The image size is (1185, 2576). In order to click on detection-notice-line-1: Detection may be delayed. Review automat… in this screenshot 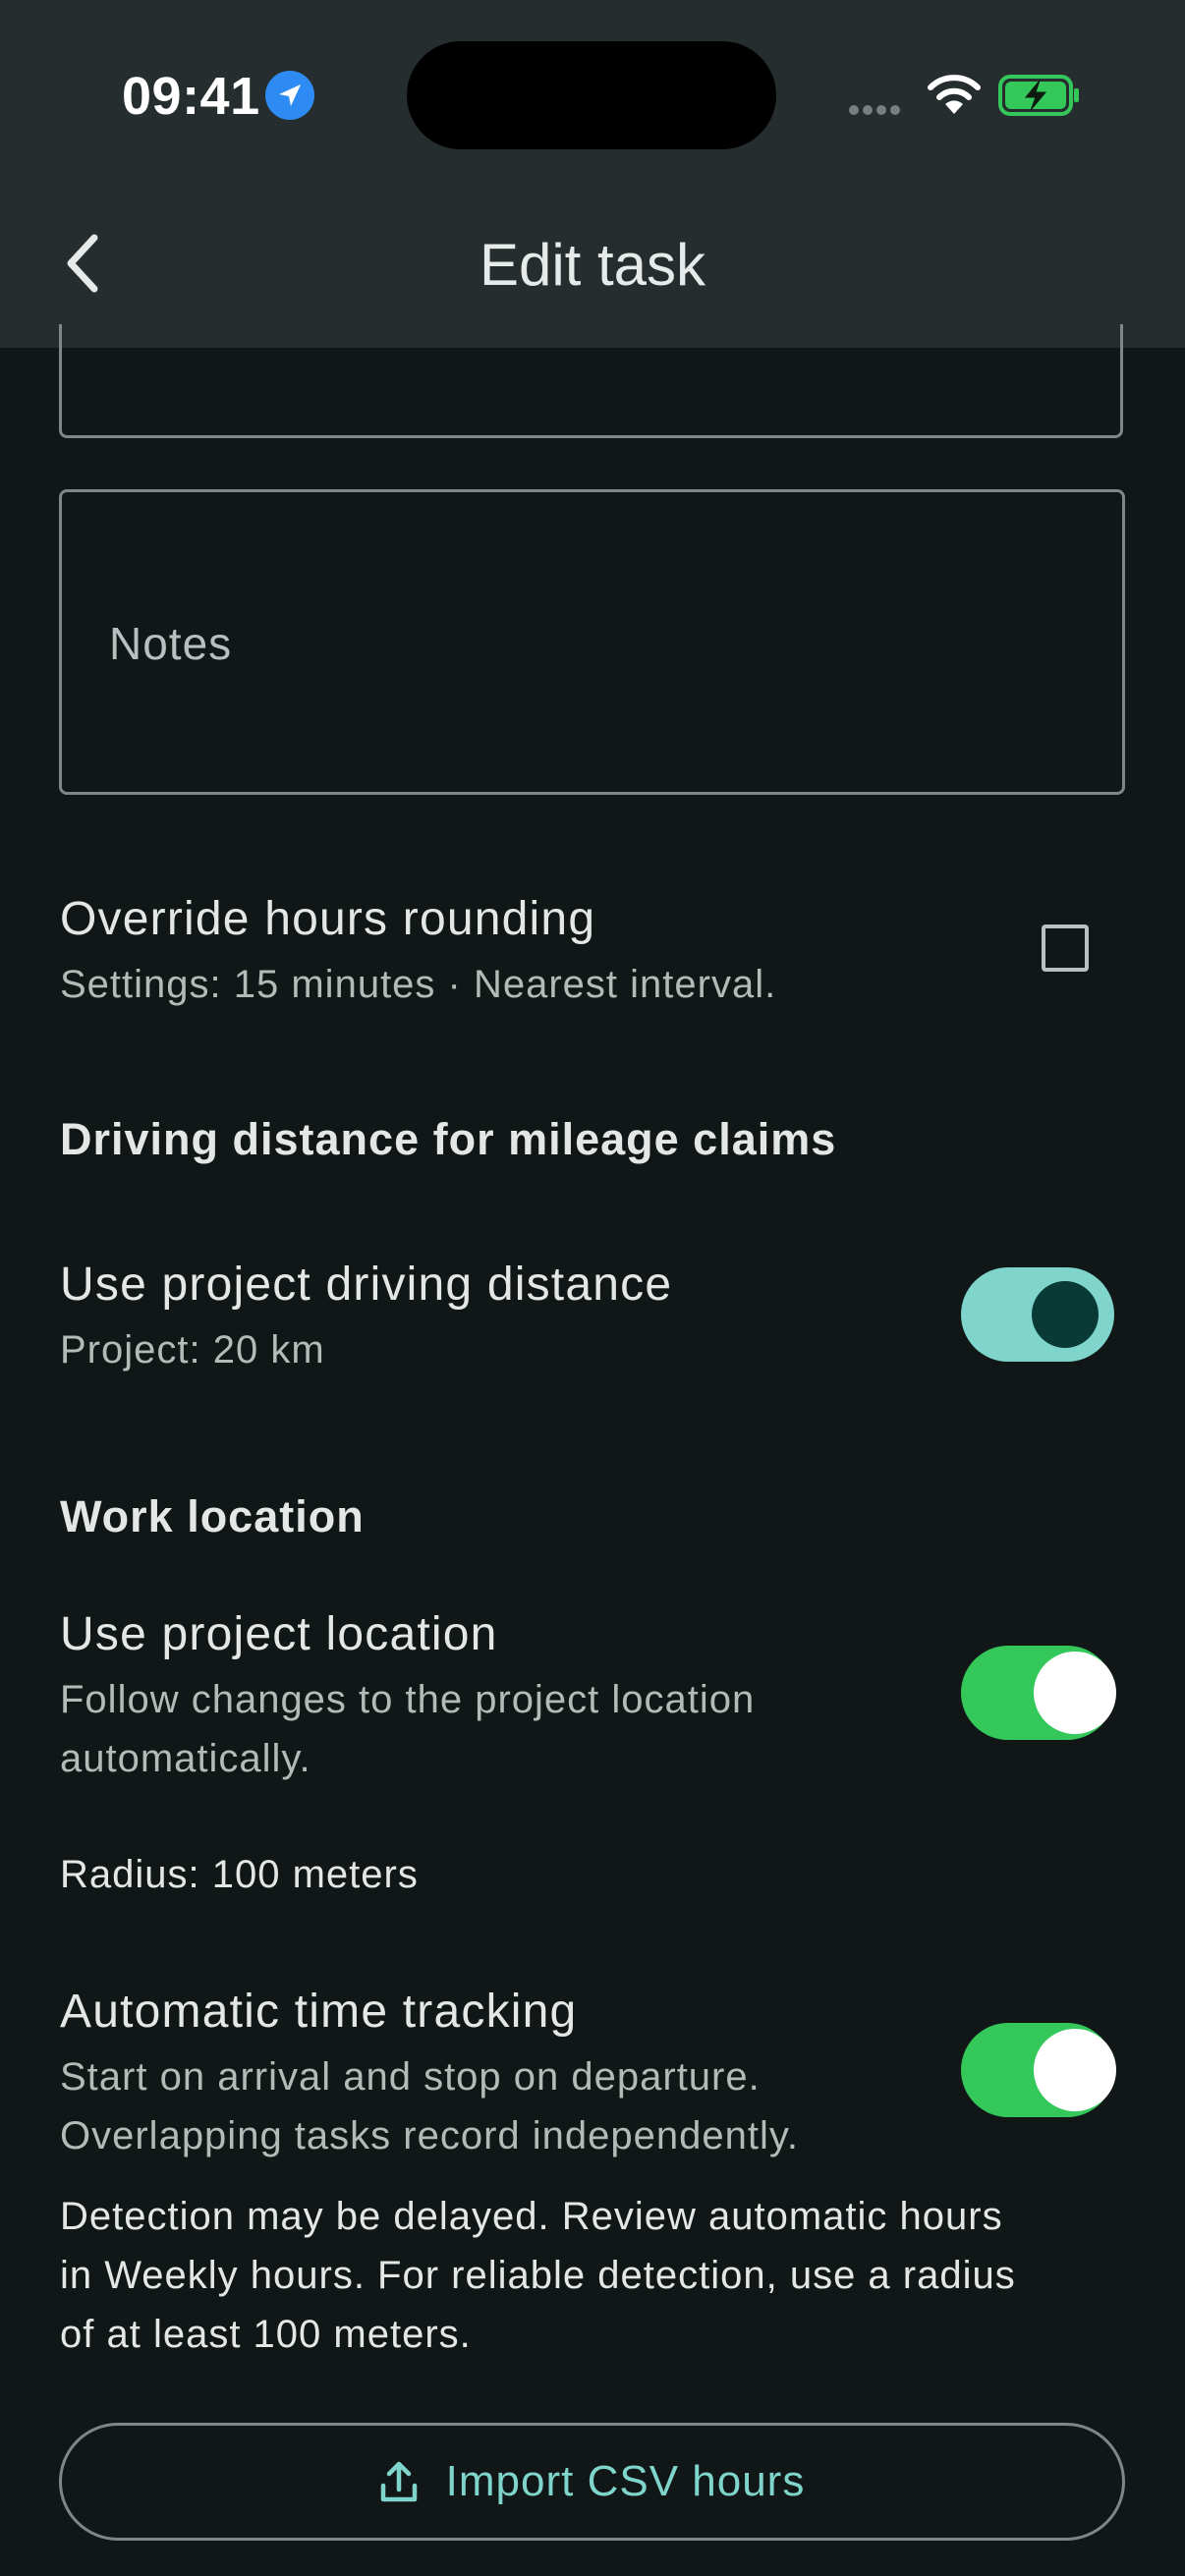, I will do `click(532, 2216)`.